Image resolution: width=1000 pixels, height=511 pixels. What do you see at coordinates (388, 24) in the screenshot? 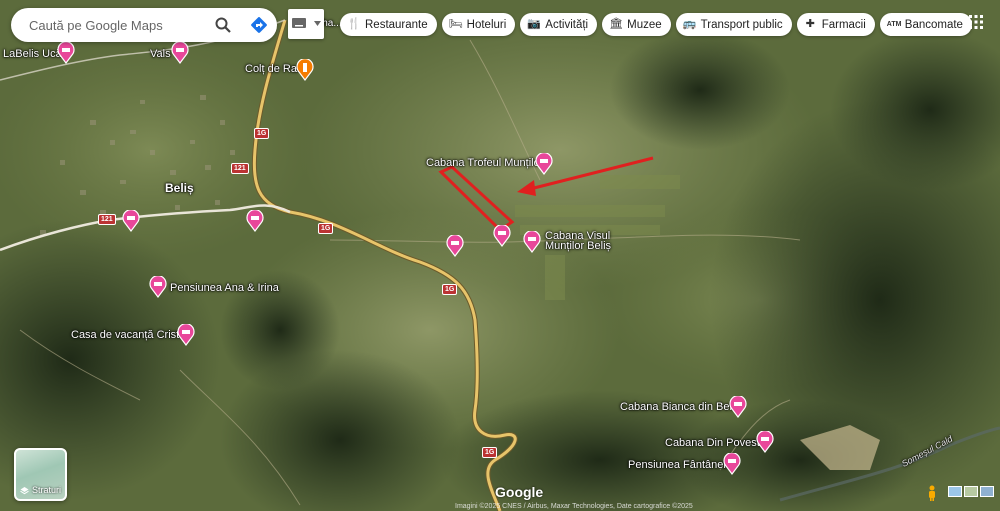
I see `chip-restaurants: 🍴 Restaurante` at bounding box center [388, 24].